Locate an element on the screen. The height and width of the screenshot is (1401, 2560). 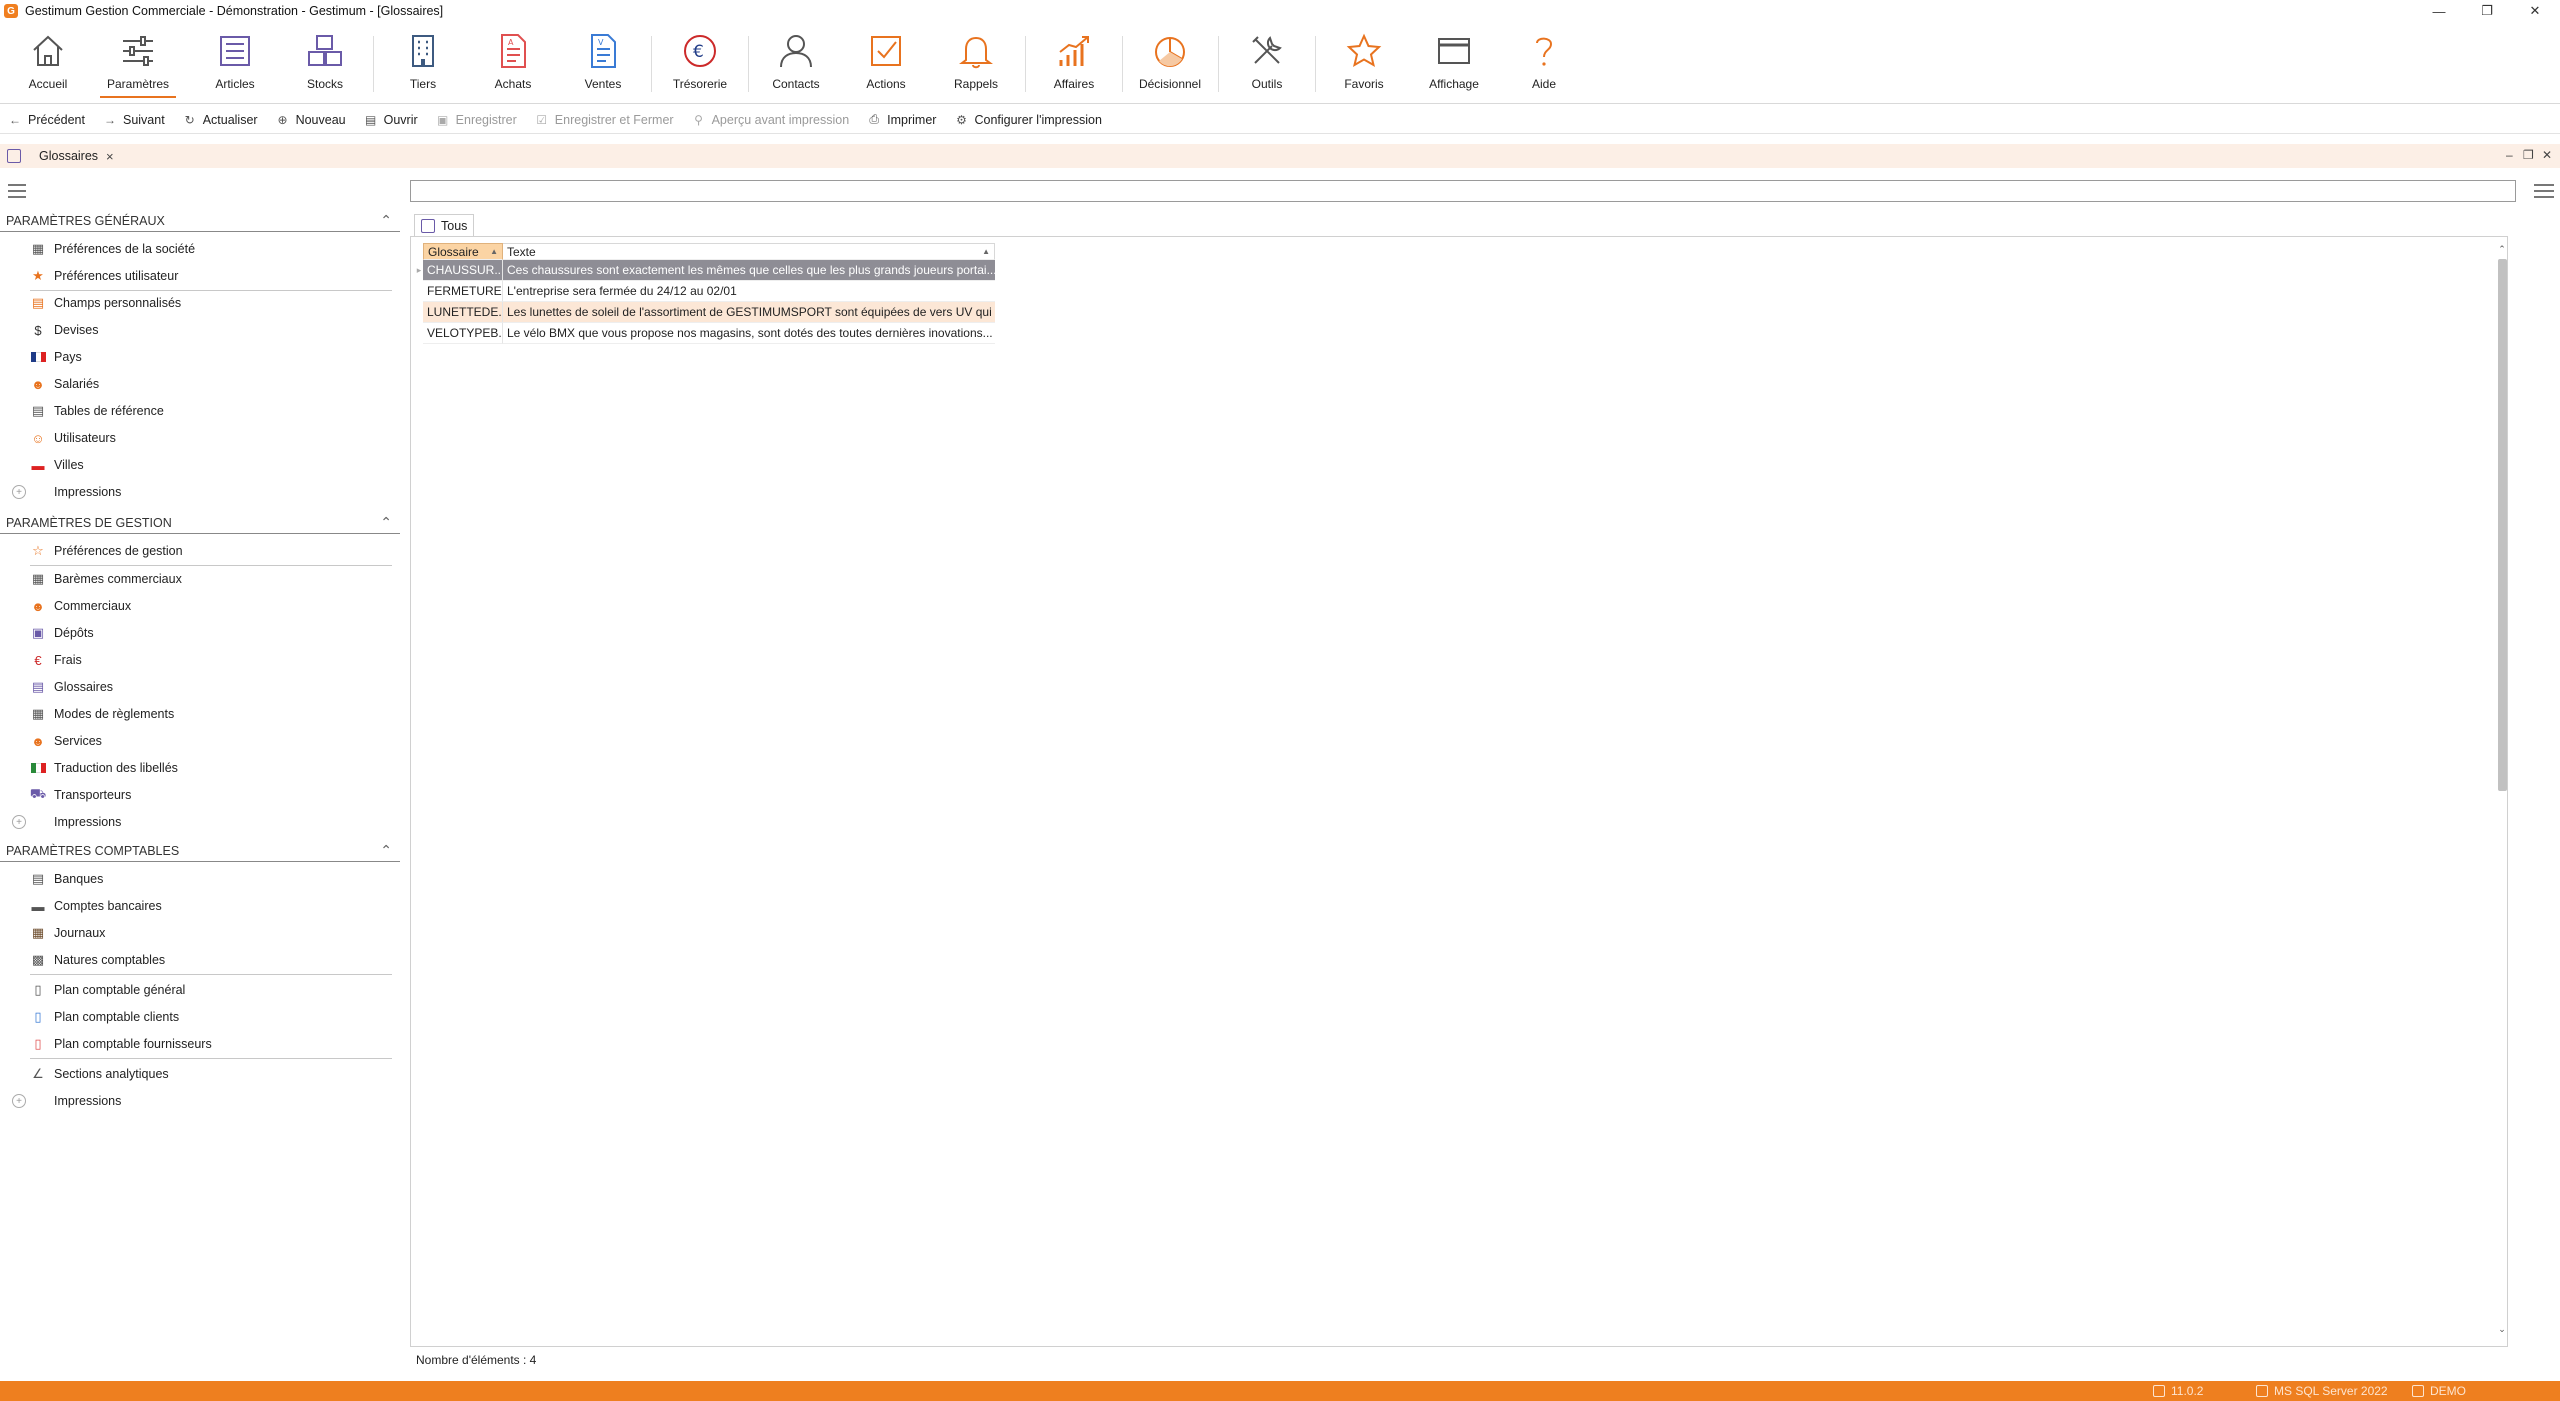
sidebar-item-comptes-bancaires: ▬ Comptes bancaires is located at coordinates (96, 906).